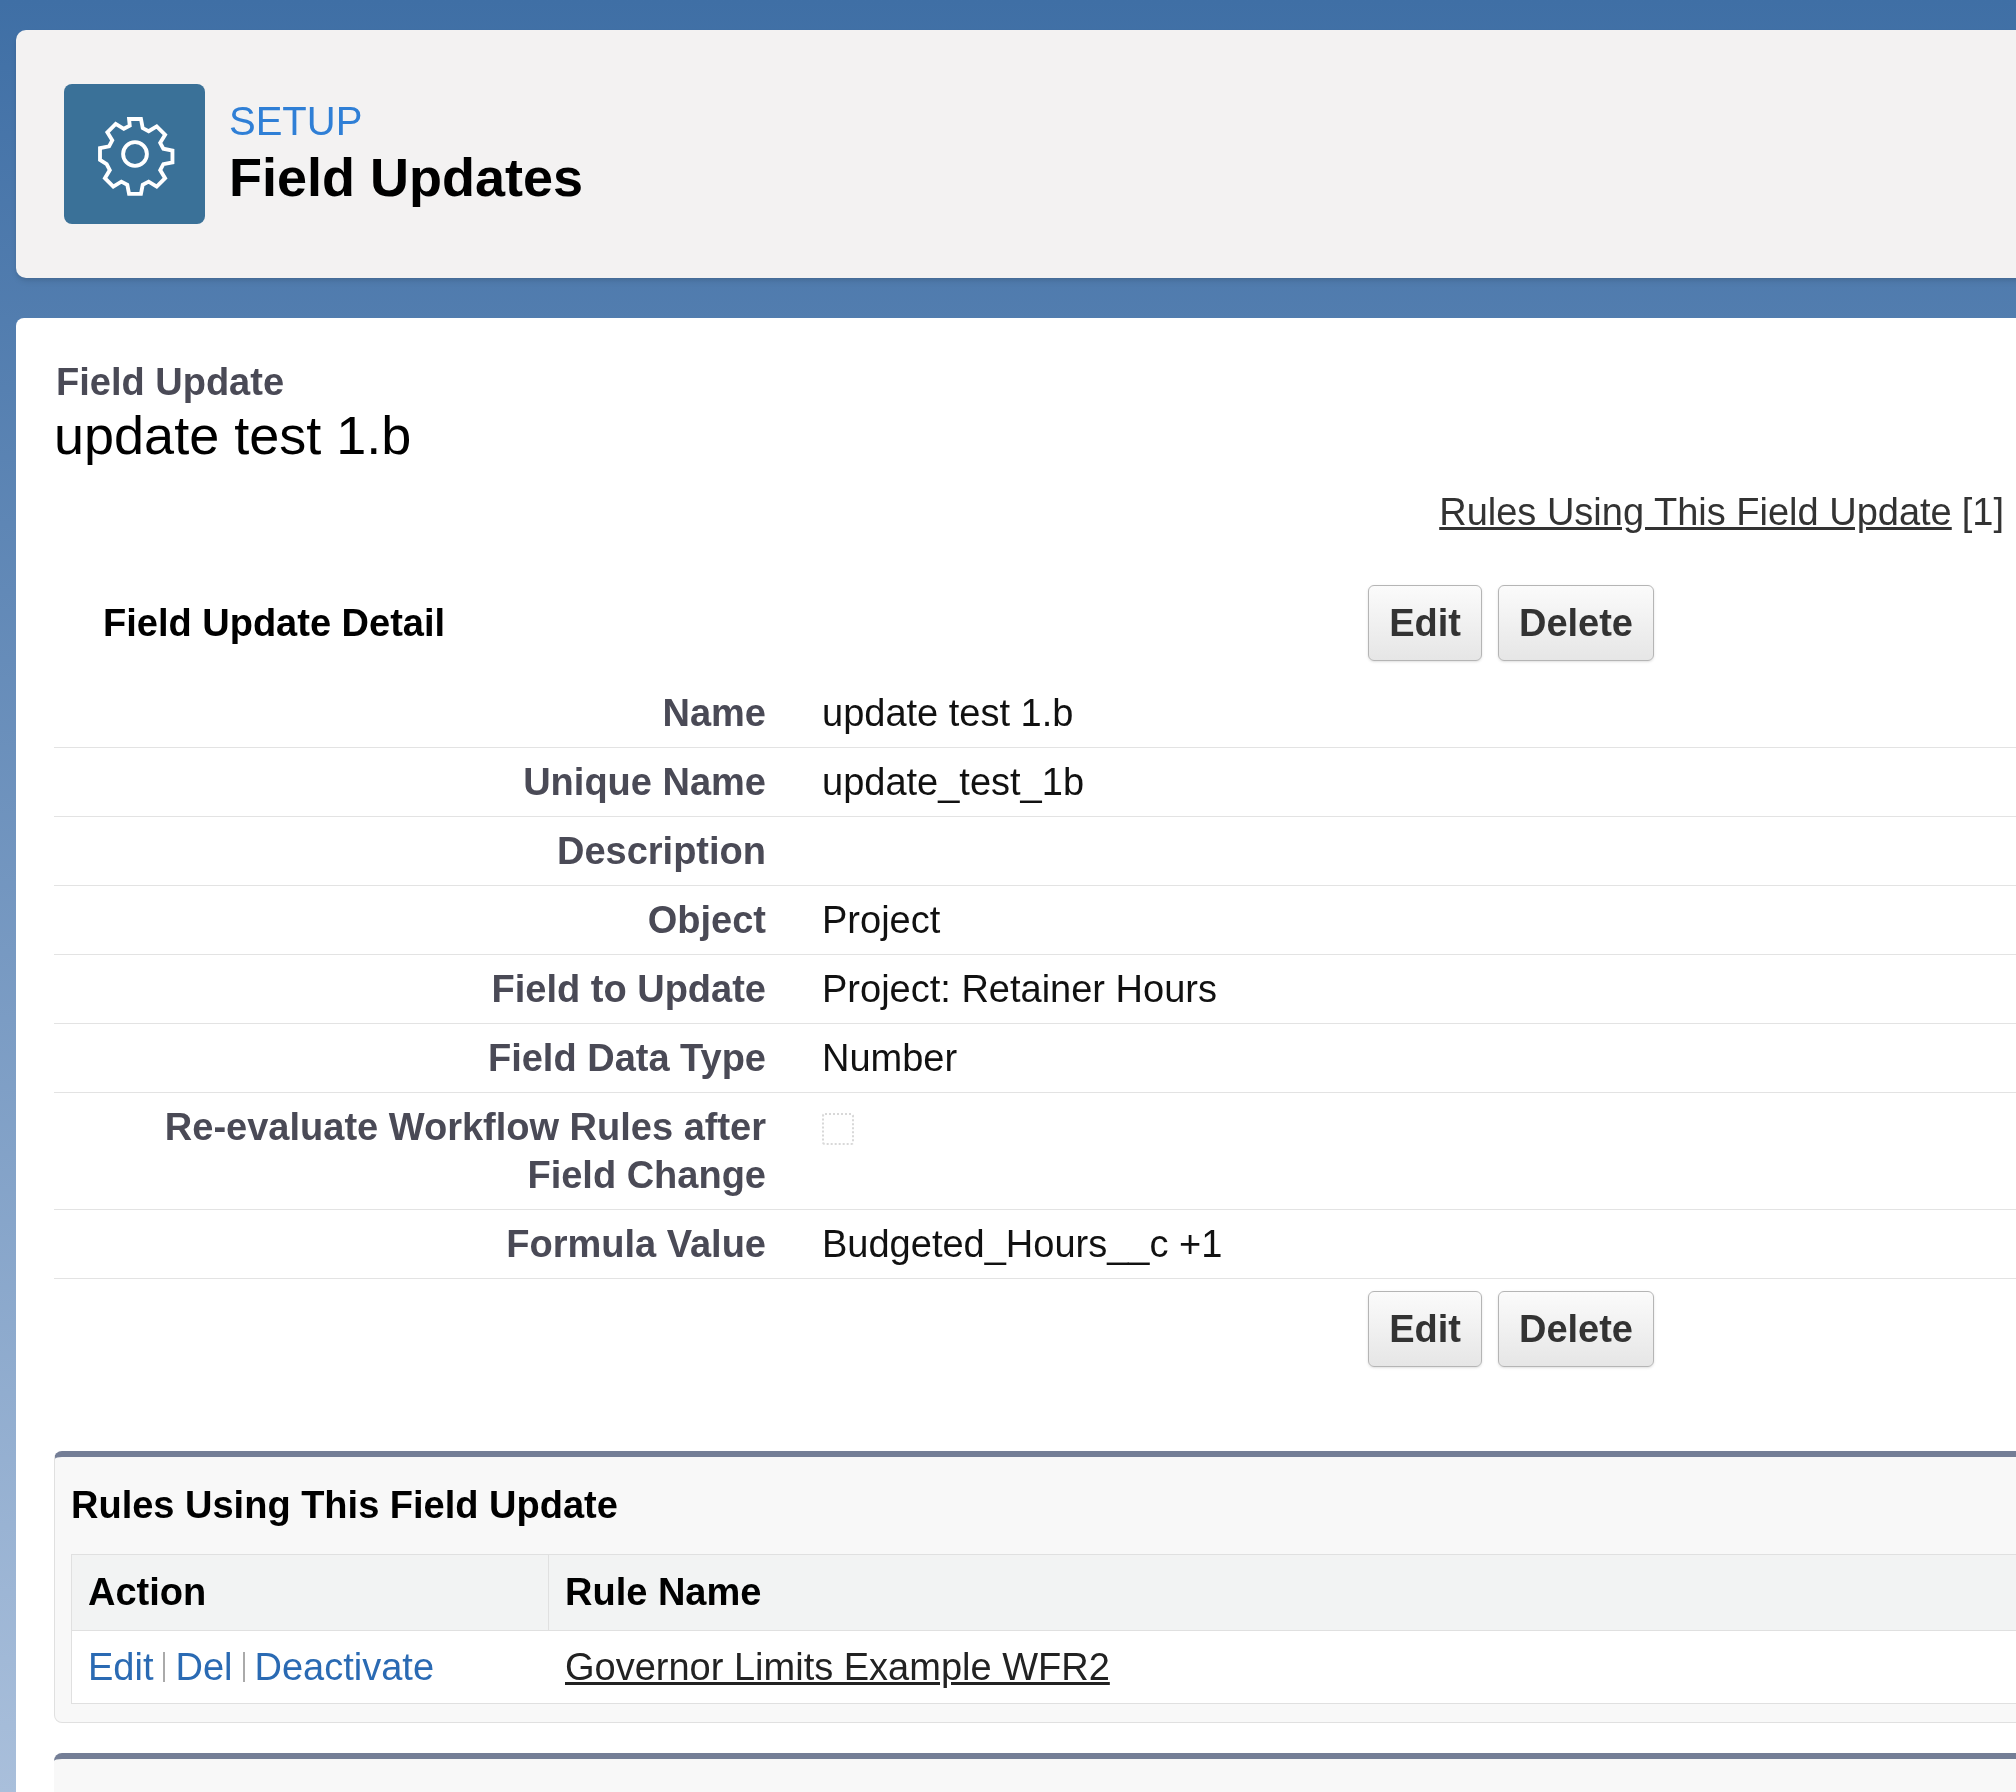 Image resolution: width=2016 pixels, height=1792 pixels. Describe the element at coordinates (663, 1592) in the screenshot. I see `column-header: Rule Name` at that location.